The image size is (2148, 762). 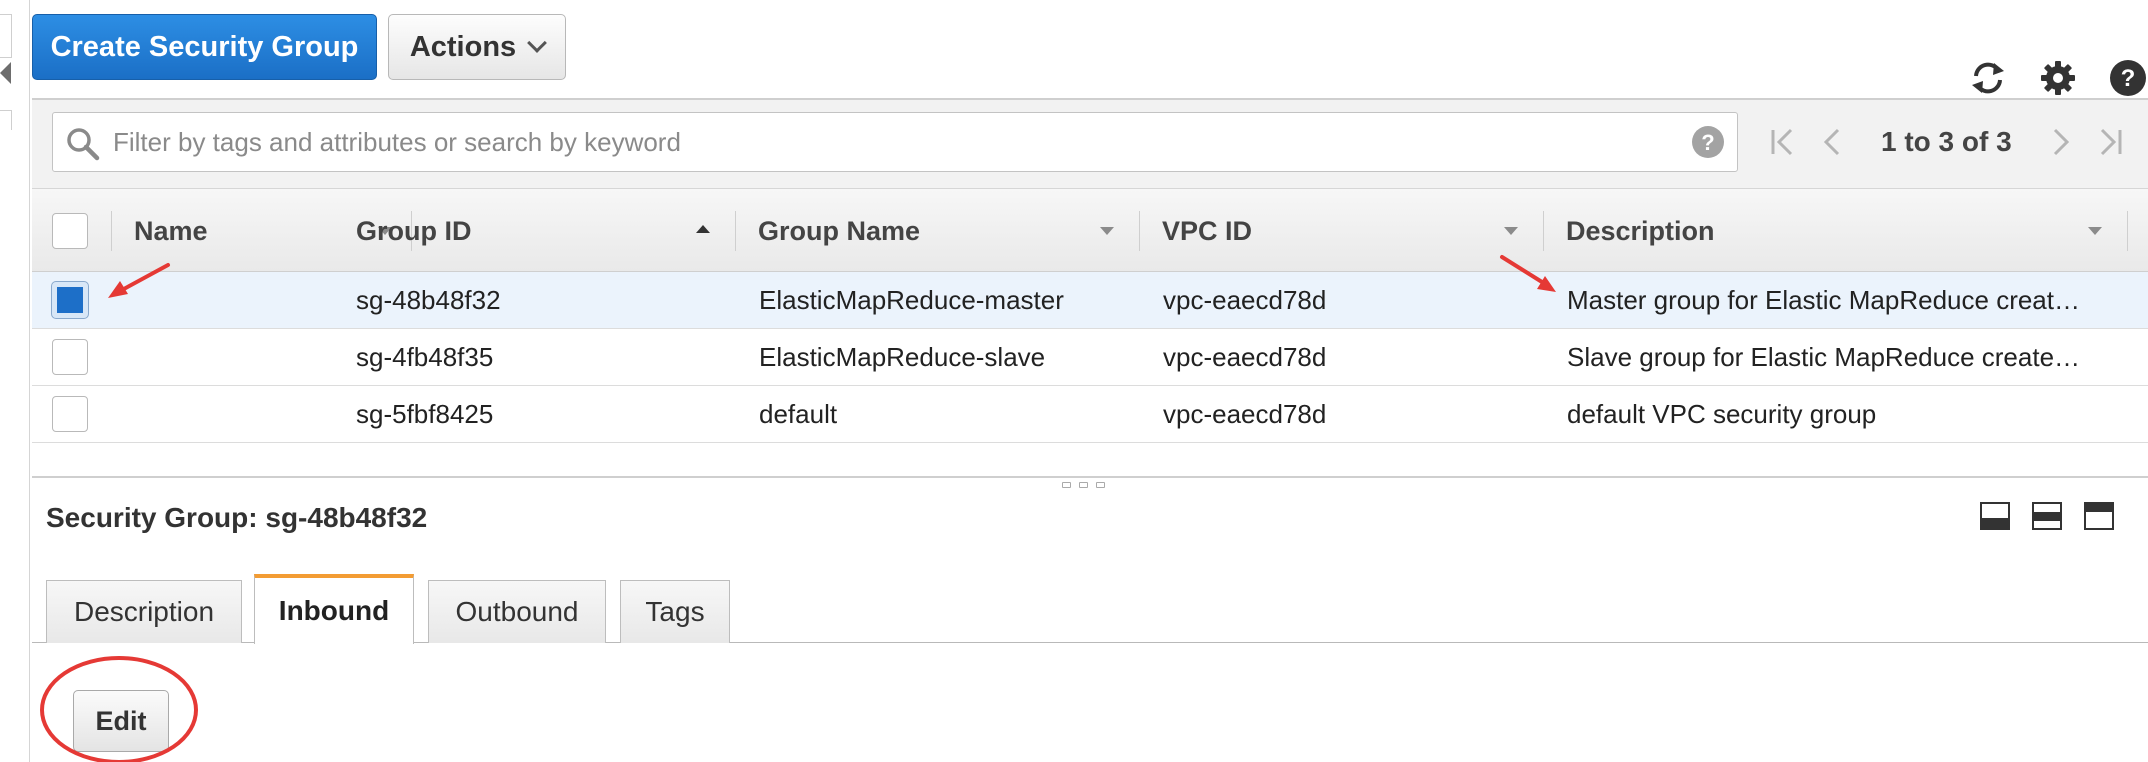 I want to click on toolbar-icons: ?, so click(x=2058, y=78).